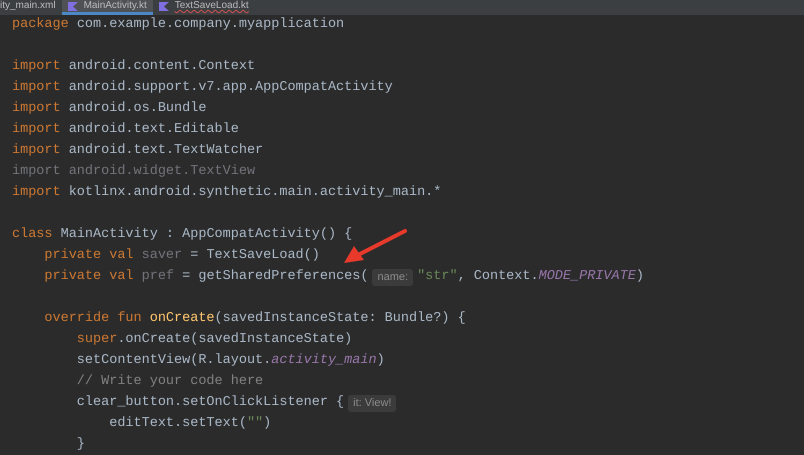 Image resolution: width=804 pixels, height=455 pixels. Describe the element at coordinates (170, 382) in the screenshot. I see `code-text: // Write your code here` at that location.